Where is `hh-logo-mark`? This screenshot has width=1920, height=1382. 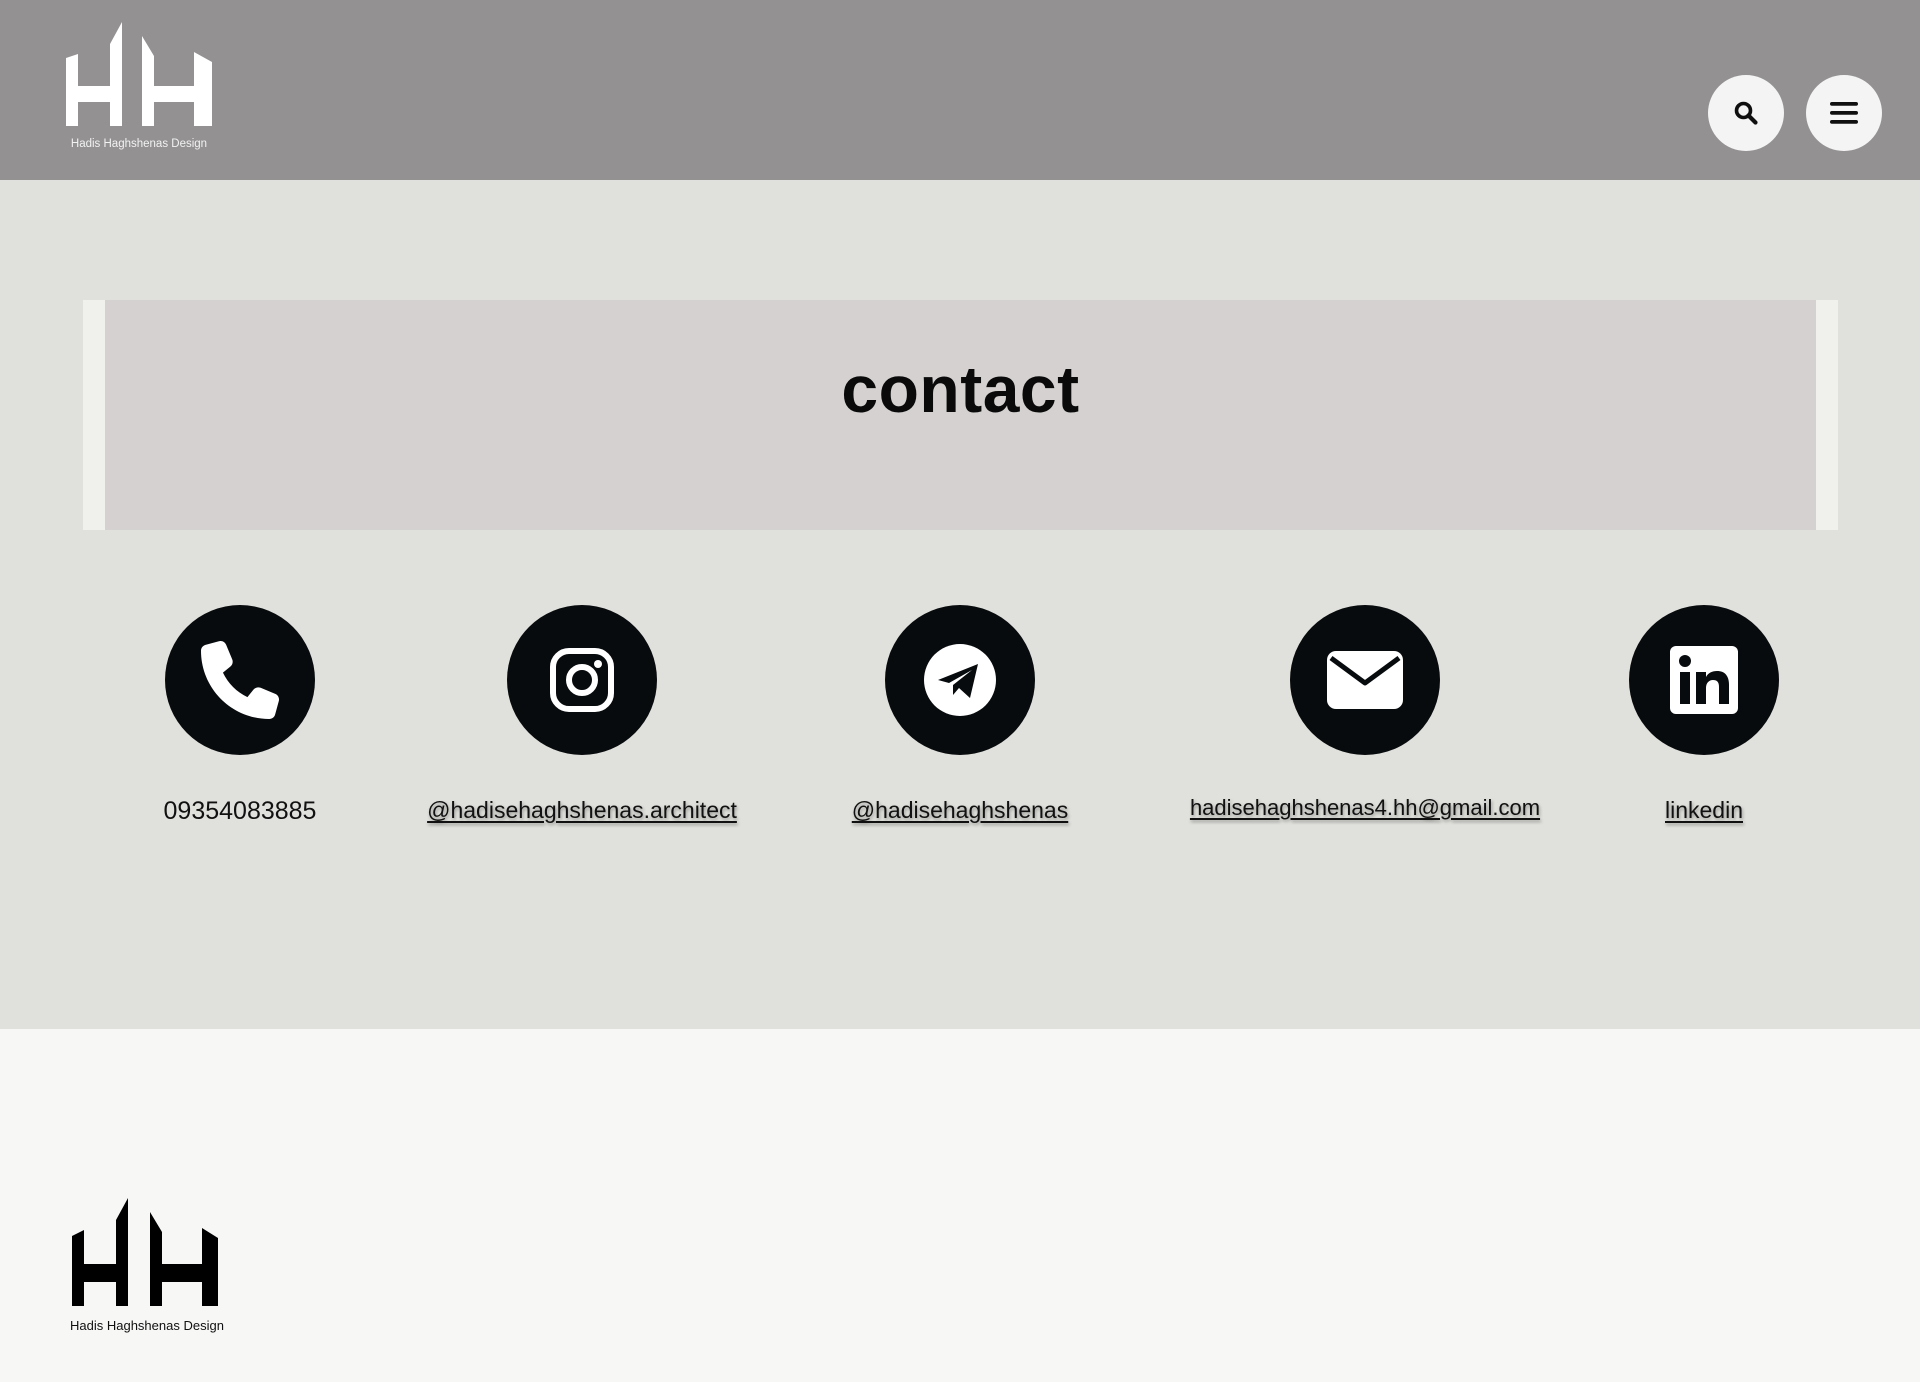 hh-logo-mark is located at coordinates (139, 74).